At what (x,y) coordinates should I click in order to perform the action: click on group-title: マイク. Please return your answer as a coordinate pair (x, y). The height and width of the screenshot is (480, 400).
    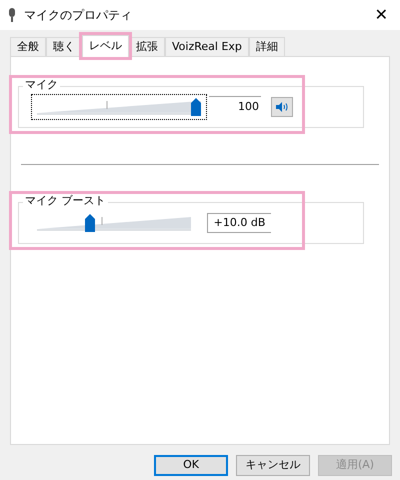
    Looking at the image, I should click on (41, 84).